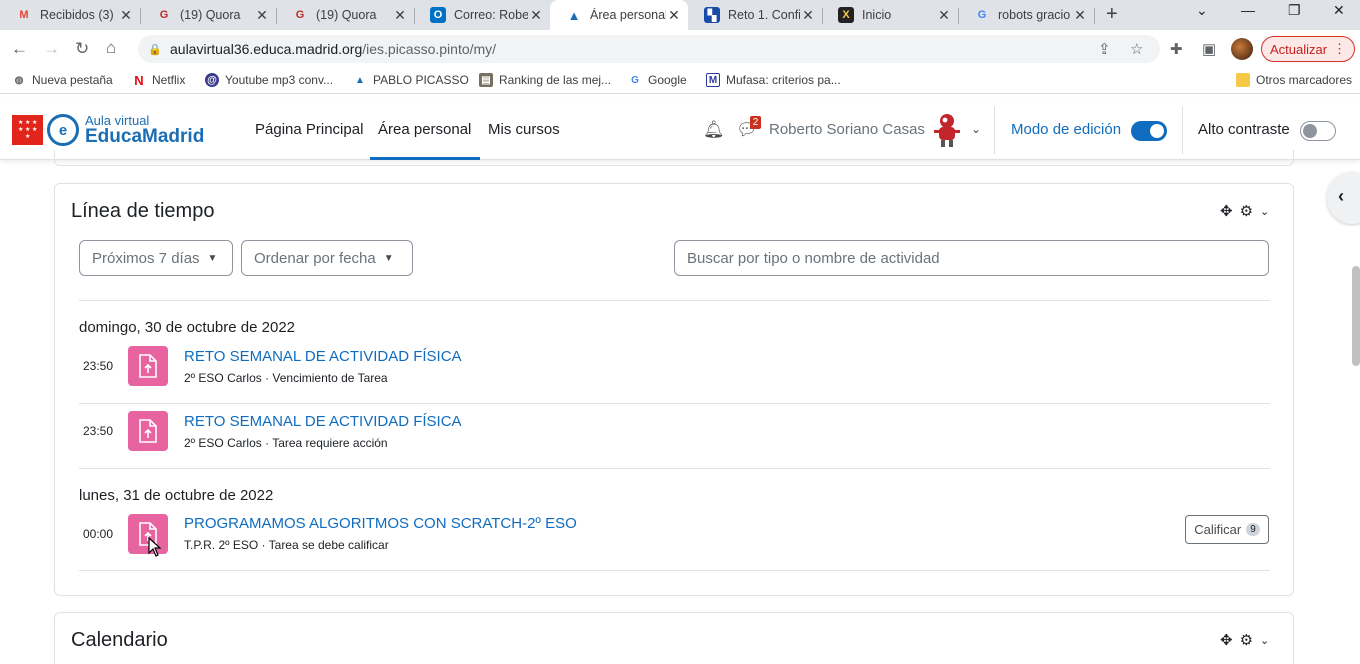  What do you see at coordinates (1034, 15) in the screenshot?
I see `tab-title: robots gracio` at bounding box center [1034, 15].